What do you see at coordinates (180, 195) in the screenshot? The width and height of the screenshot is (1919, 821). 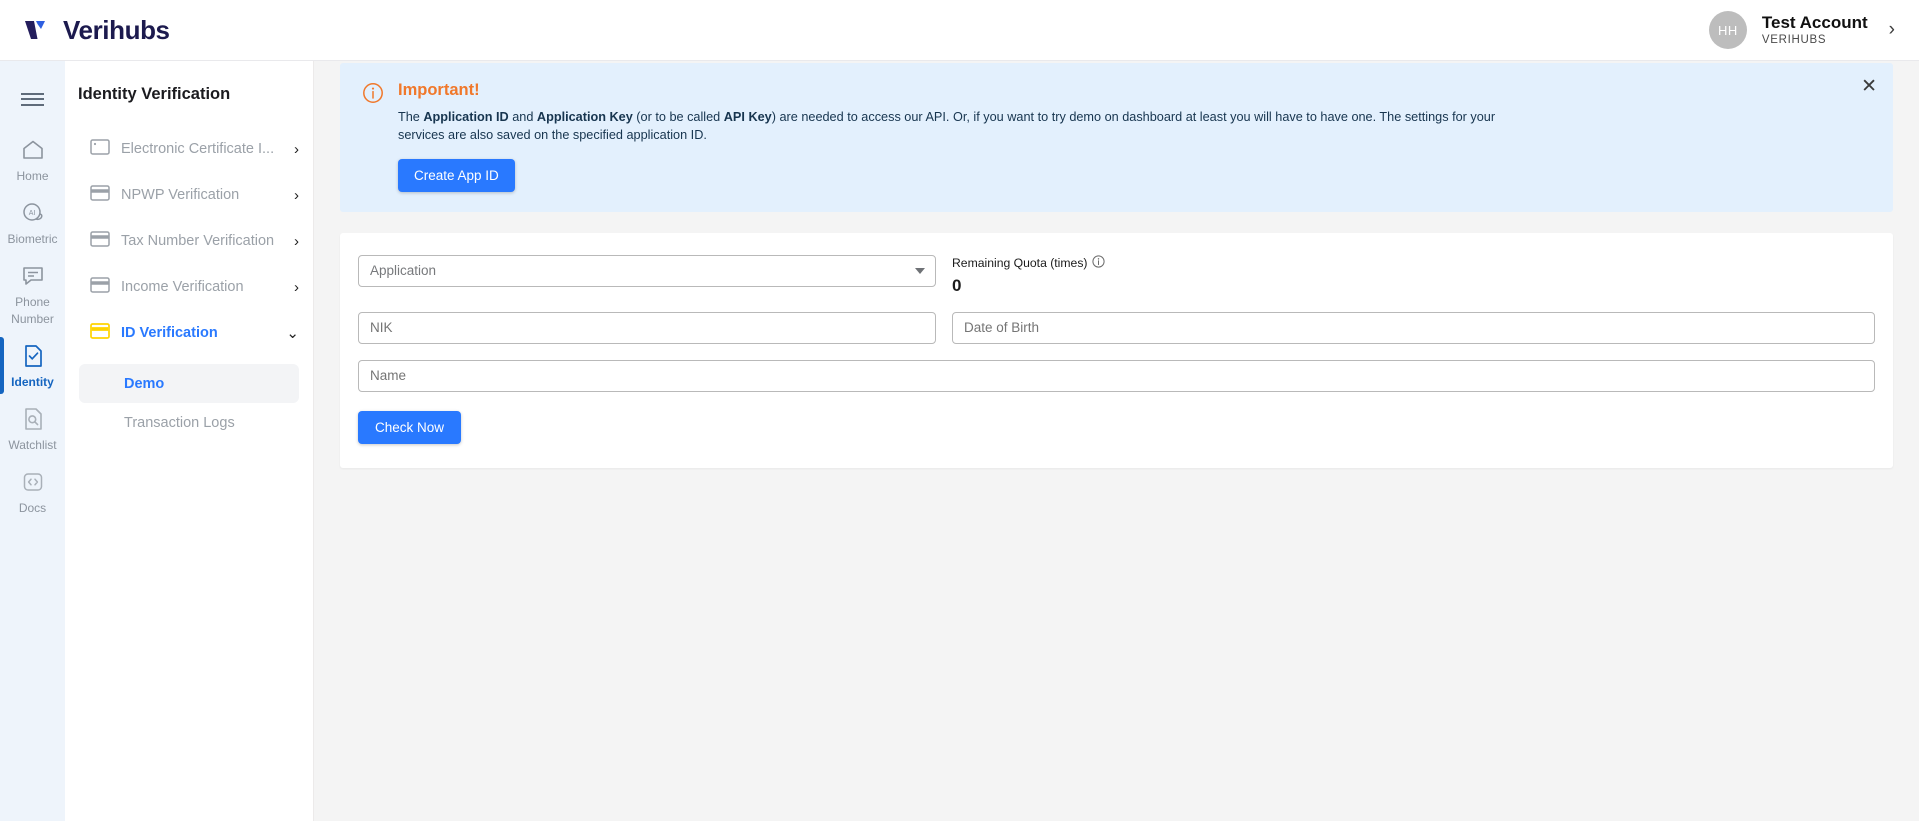 I see `sidebar-item-label: NPWP Verification` at bounding box center [180, 195].